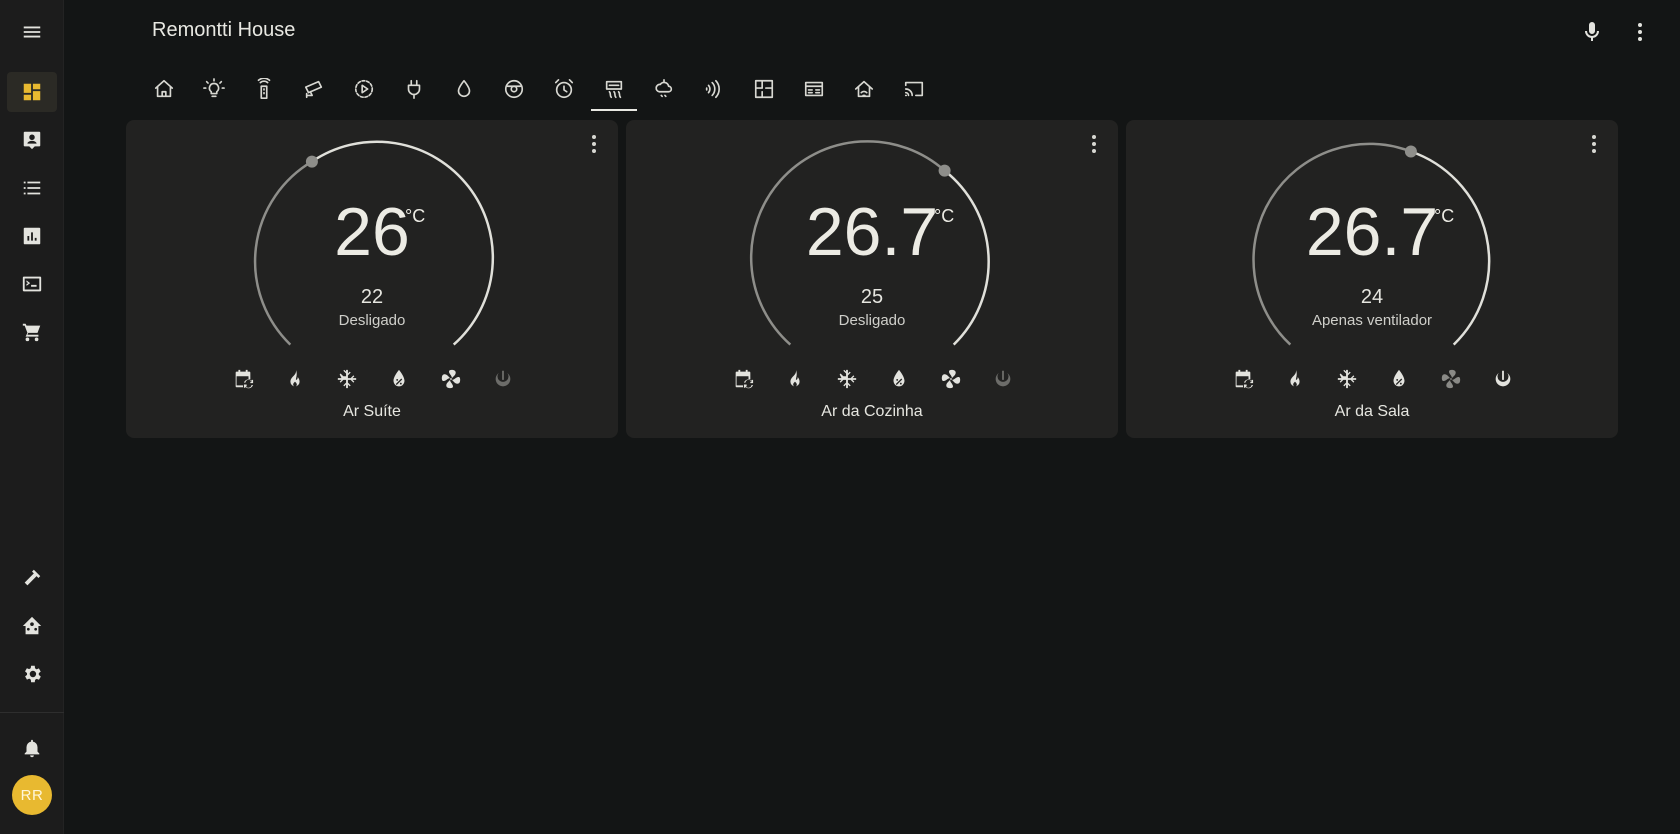 Image resolution: width=1680 pixels, height=834 pixels. I want to click on power-plug-icon, so click(414, 89).